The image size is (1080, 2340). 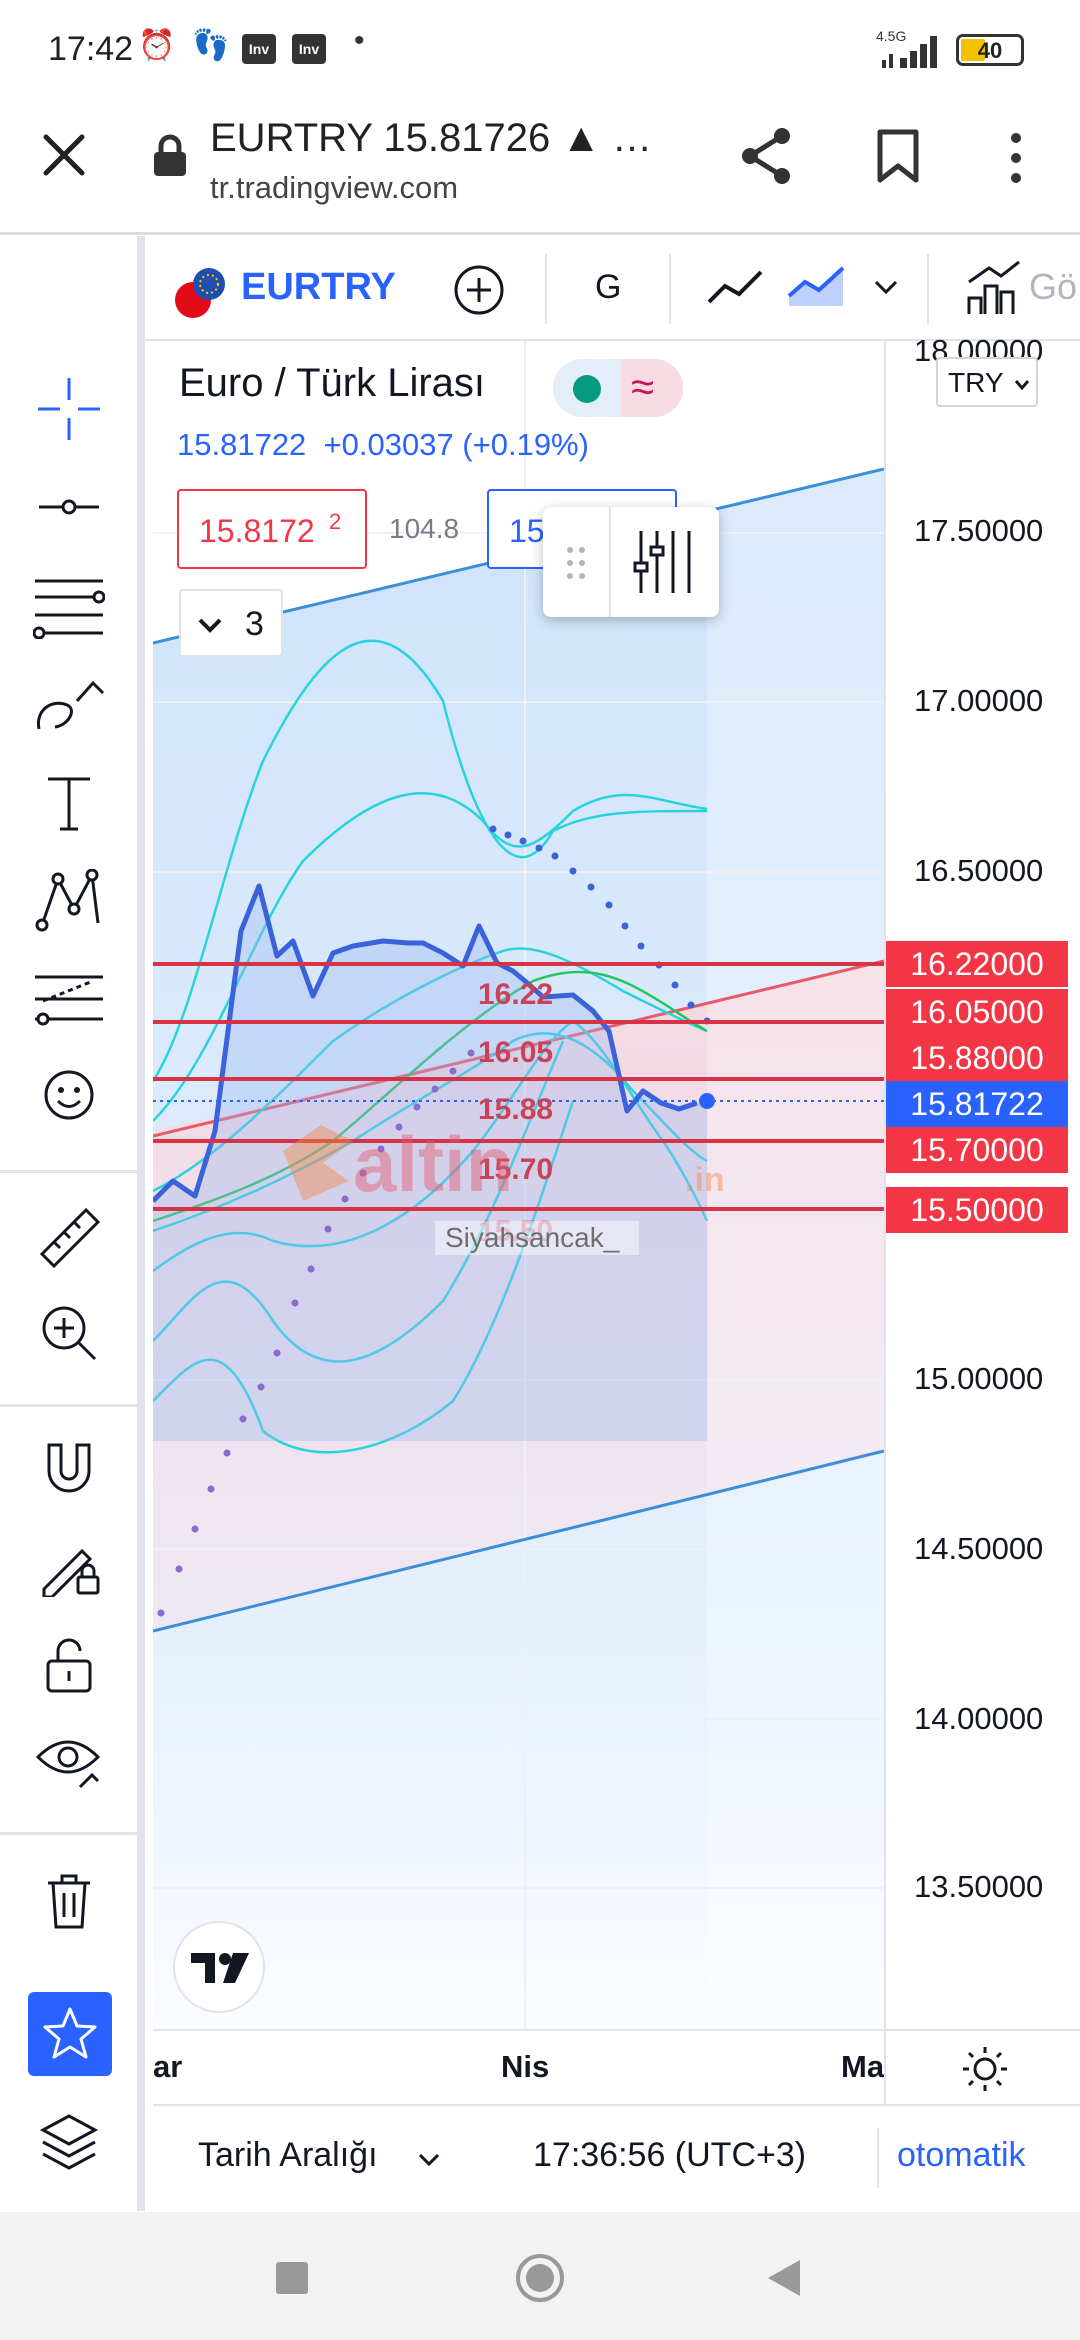 What do you see at coordinates (288, 2155) in the screenshot?
I see `date-range-button: Tarih Aralığı` at bounding box center [288, 2155].